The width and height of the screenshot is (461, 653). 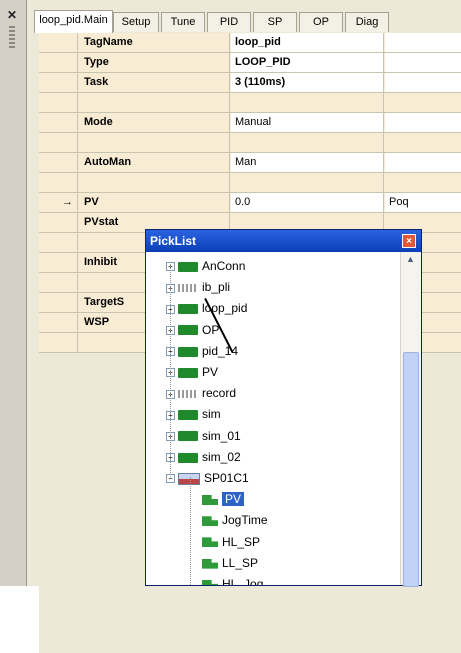 What do you see at coordinates (409, 241) in the screenshot?
I see `picklist-close-button: ×` at bounding box center [409, 241].